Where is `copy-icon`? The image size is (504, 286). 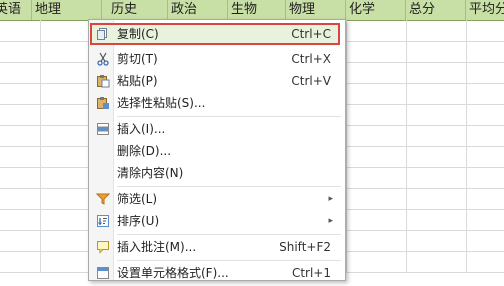
copy-icon is located at coordinates (103, 34).